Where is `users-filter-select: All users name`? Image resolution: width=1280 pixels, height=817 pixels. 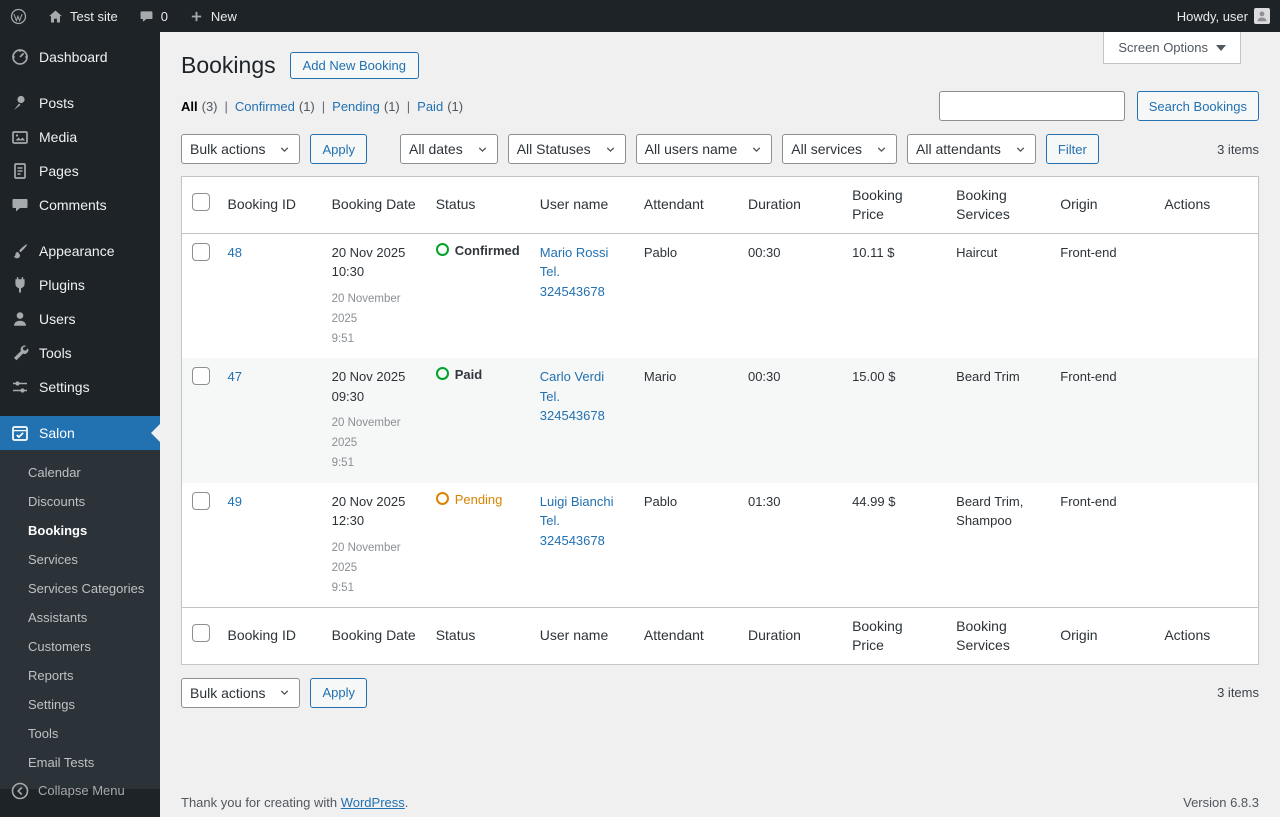
users-filter-select: All users name is located at coordinates (704, 149).